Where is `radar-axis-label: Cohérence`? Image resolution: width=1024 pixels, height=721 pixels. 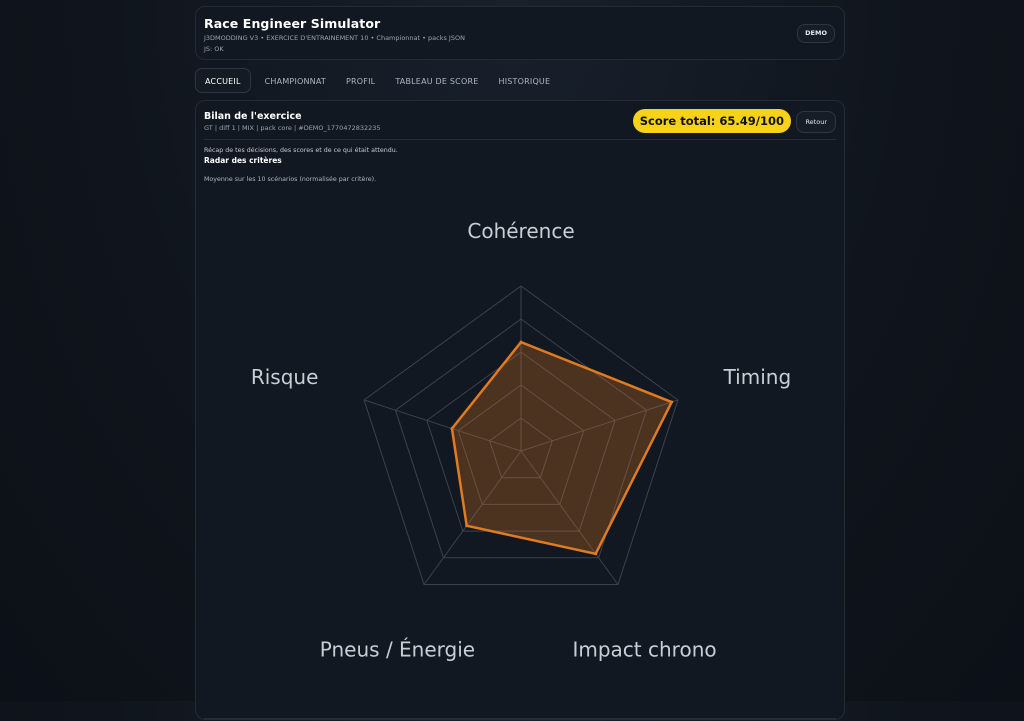 radar-axis-label: Cohérence is located at coordinates (520, 231).